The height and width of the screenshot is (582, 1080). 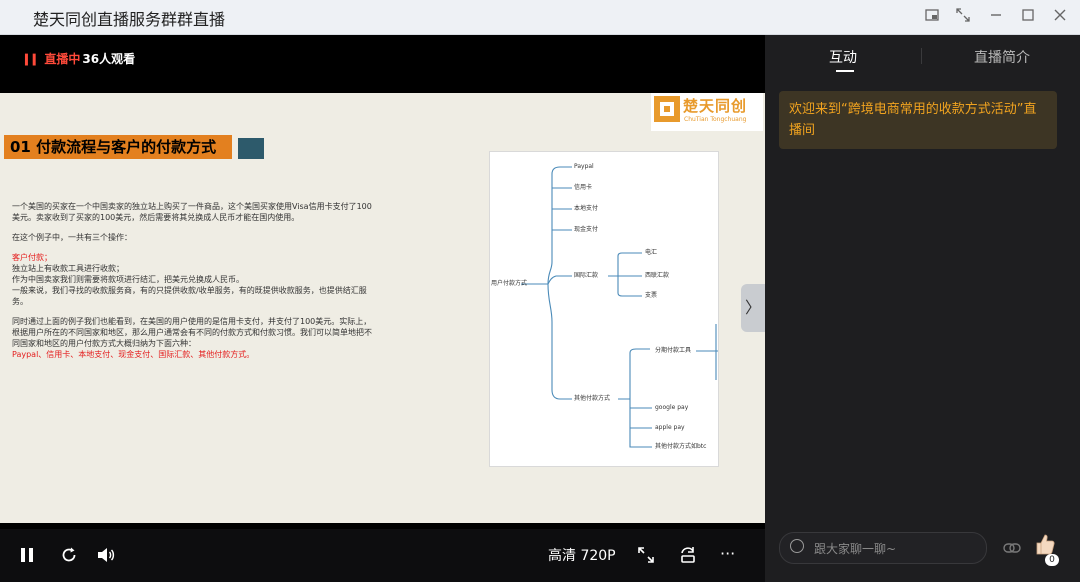 What do you see at coordinates (651, 252) in the screenshot?
I see `diagram-node: 电汇` at bounding box center [651, 252].